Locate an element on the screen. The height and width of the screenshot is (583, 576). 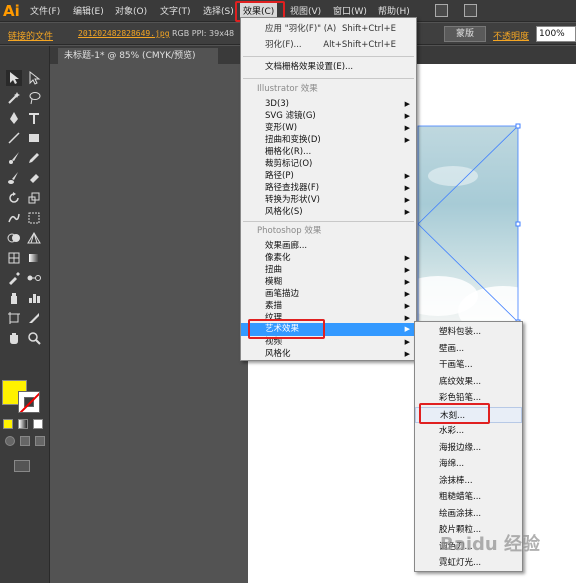
direct-selection-tool-icon is located at coordinates (34, 78).